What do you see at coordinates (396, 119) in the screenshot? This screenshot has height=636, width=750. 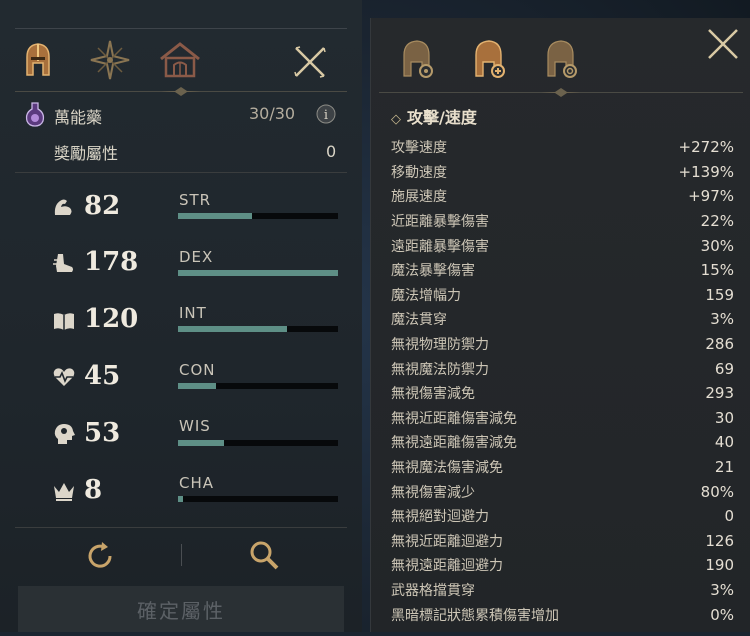 I see `diamond-icon: ◇` at bounding box center [396, 119].